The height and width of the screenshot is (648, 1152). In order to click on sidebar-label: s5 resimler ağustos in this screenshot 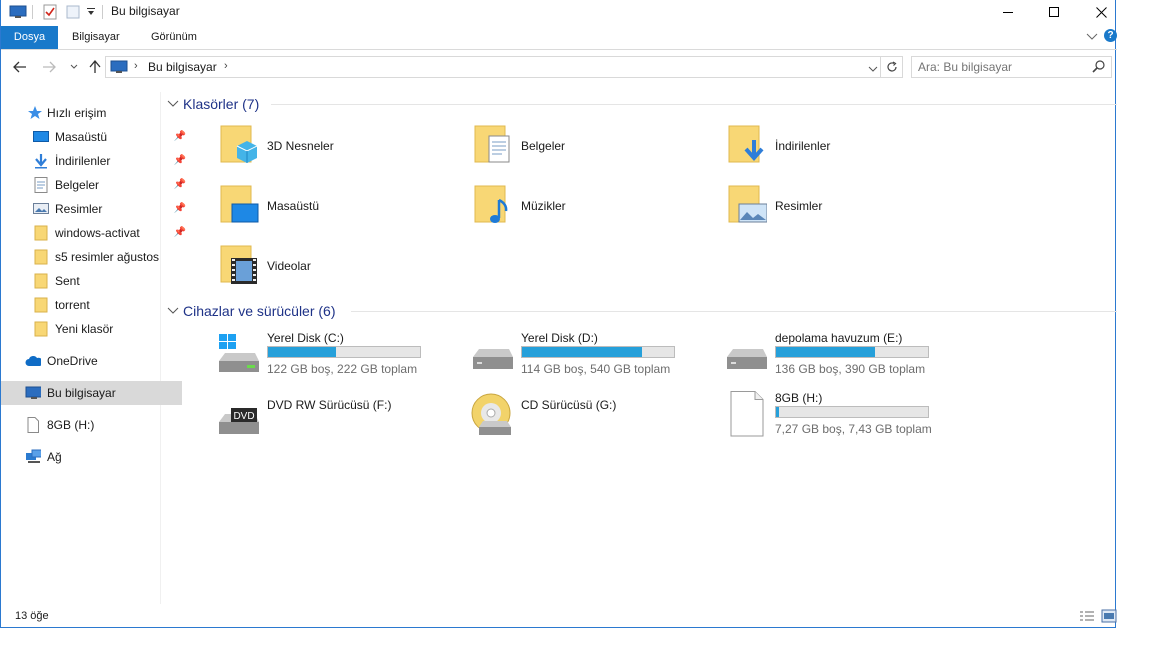, I will do `click(107, 257)`.